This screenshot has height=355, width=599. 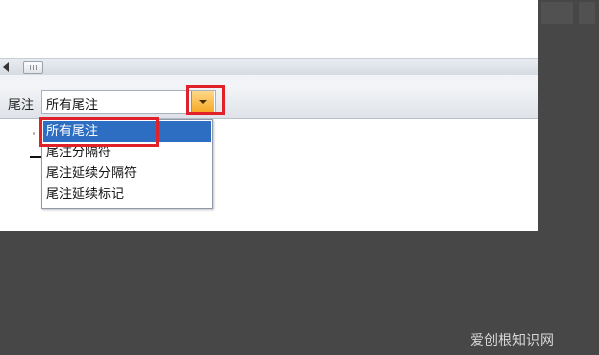 I want to click on horizontal-scrollbar, so click(x=269, y=67).